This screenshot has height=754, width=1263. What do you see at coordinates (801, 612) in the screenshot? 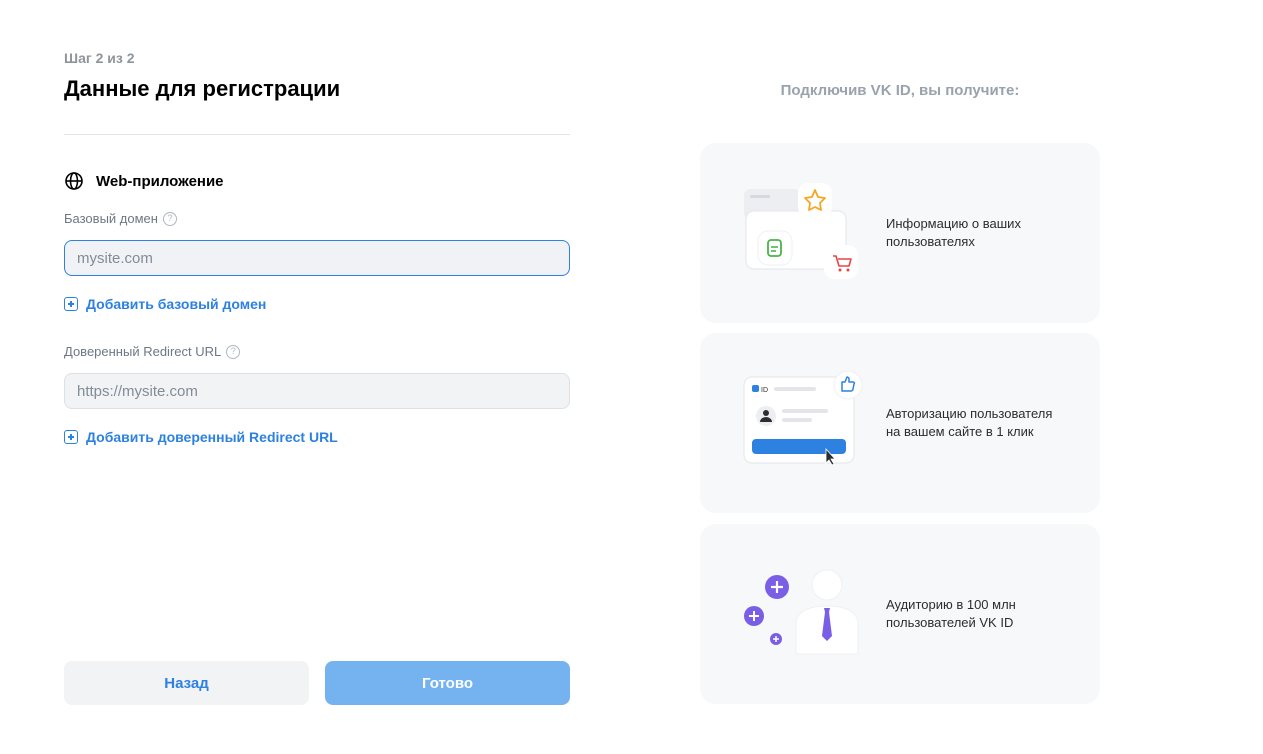
I see `audience-illustration` at bounding box center [801, 612].